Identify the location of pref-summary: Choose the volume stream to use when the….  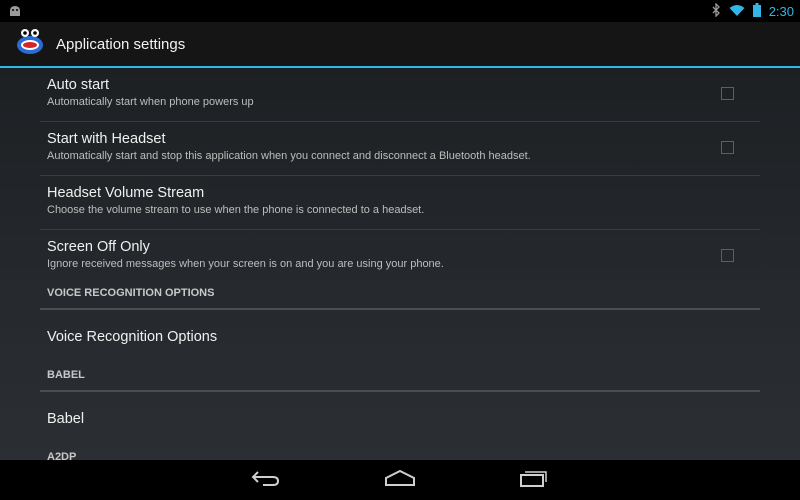
(236, 210).